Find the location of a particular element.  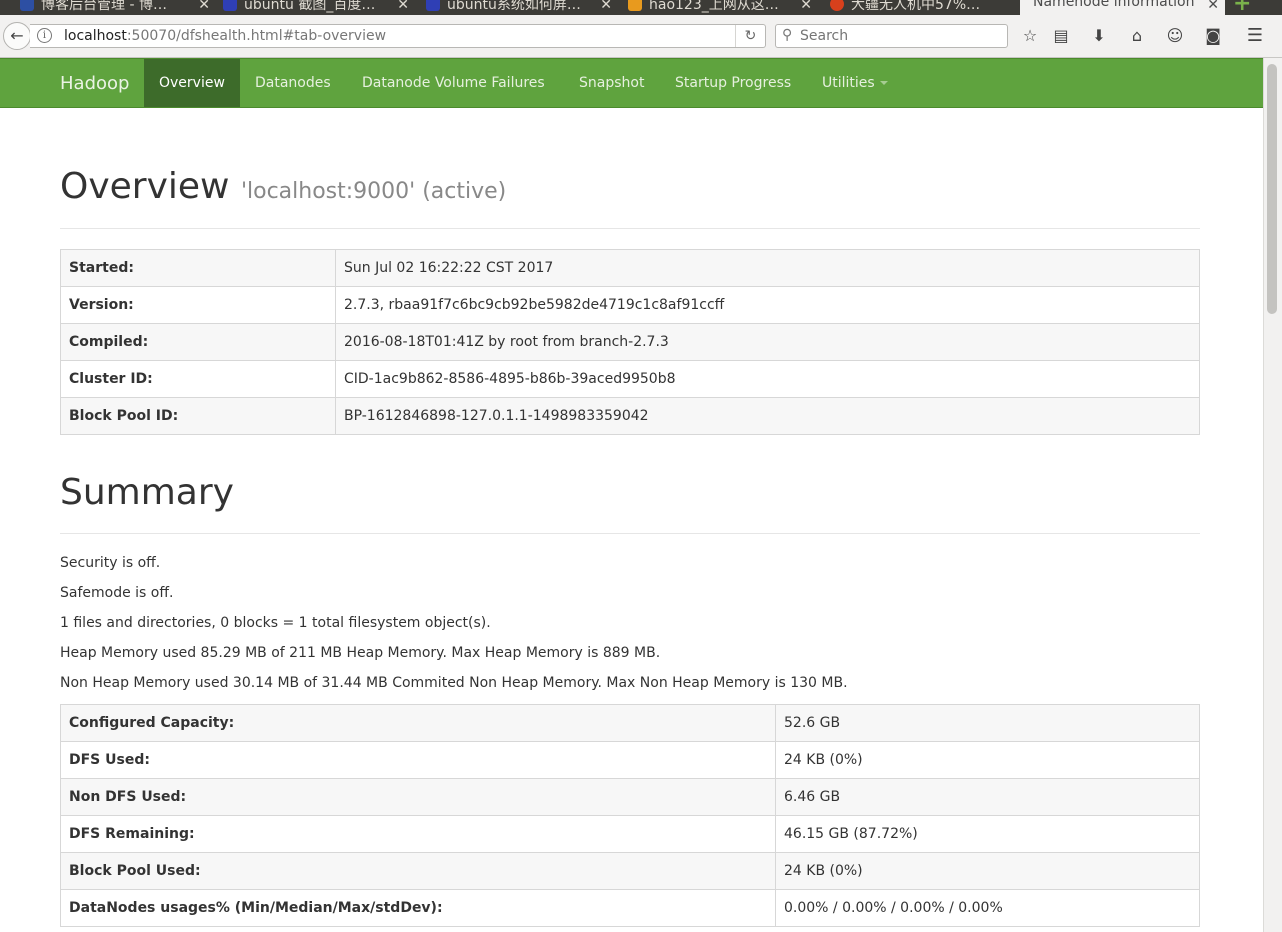

row-value: 52.6 GB is located at coordinates (987, 723).